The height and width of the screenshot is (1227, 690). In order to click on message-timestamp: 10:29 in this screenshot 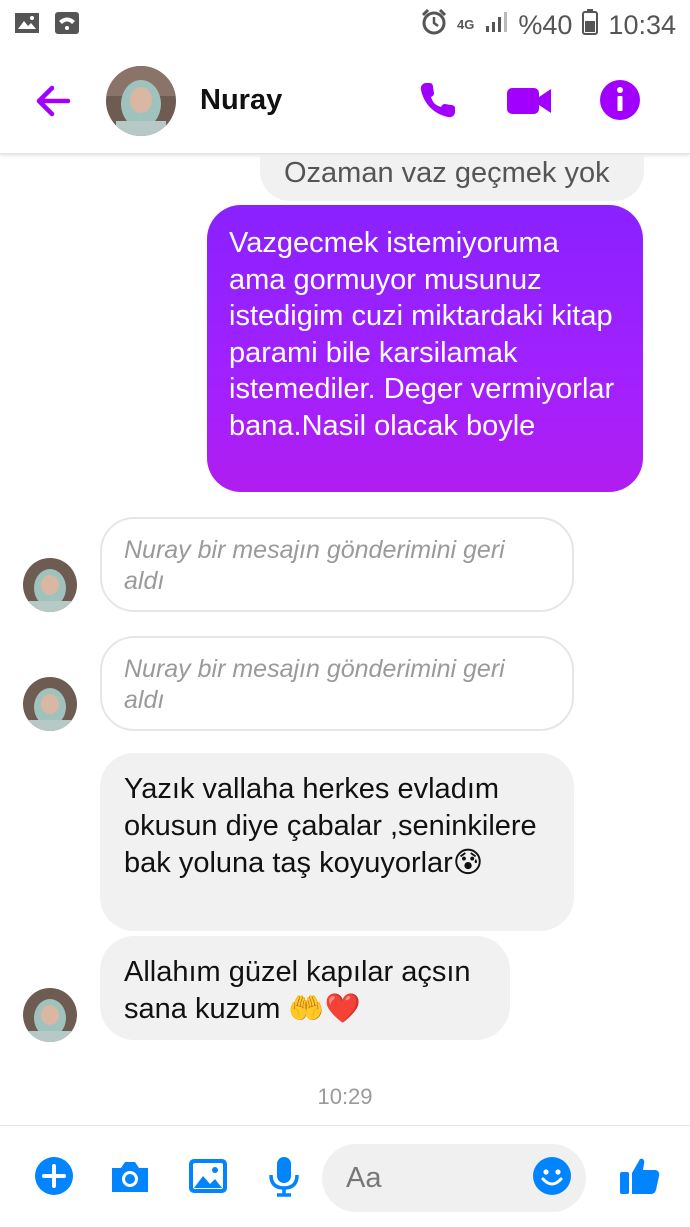, I will do `click(345, 1096)`.